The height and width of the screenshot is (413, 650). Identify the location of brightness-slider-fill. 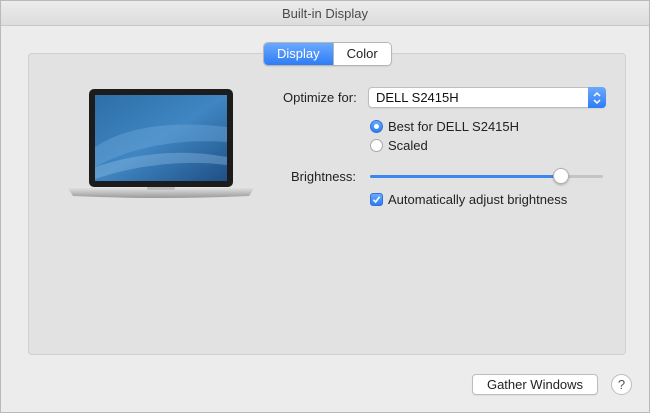
(466, 176).